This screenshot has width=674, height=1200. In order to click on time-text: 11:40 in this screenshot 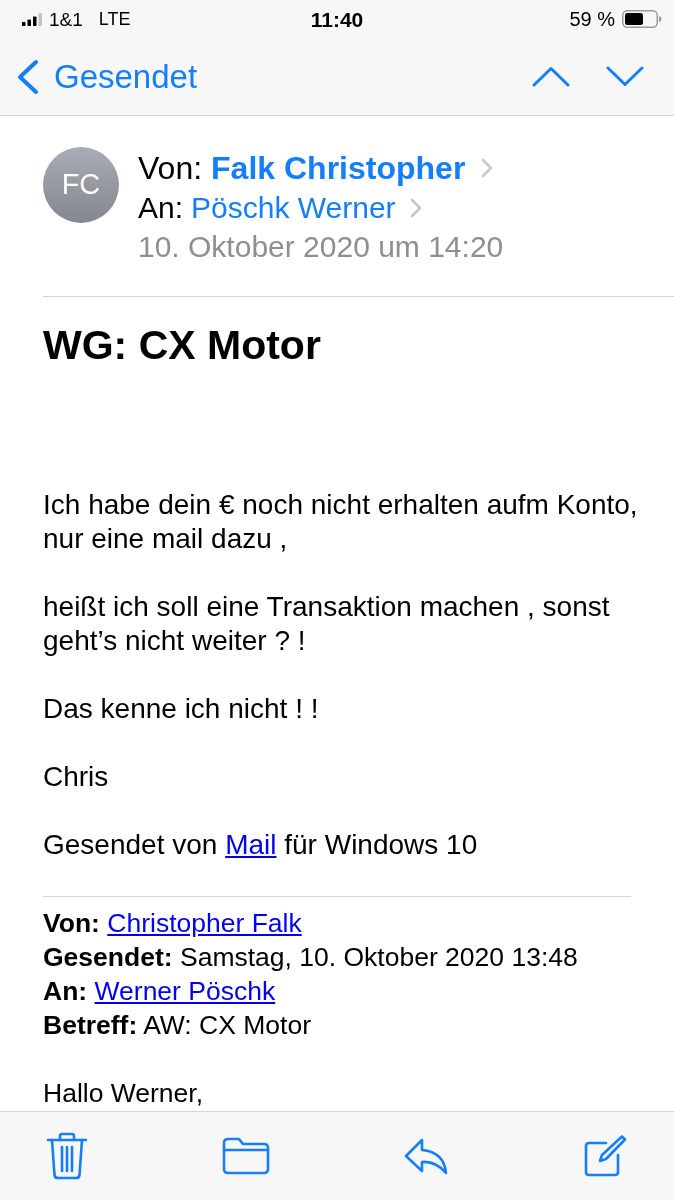, I will do `click(337, 19)`.